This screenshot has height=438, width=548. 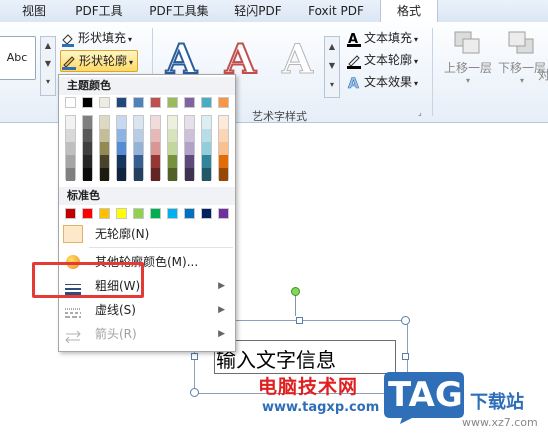 I want to click on tab-pdf-toolset: PDF工具集, so click(x=179, y=11).